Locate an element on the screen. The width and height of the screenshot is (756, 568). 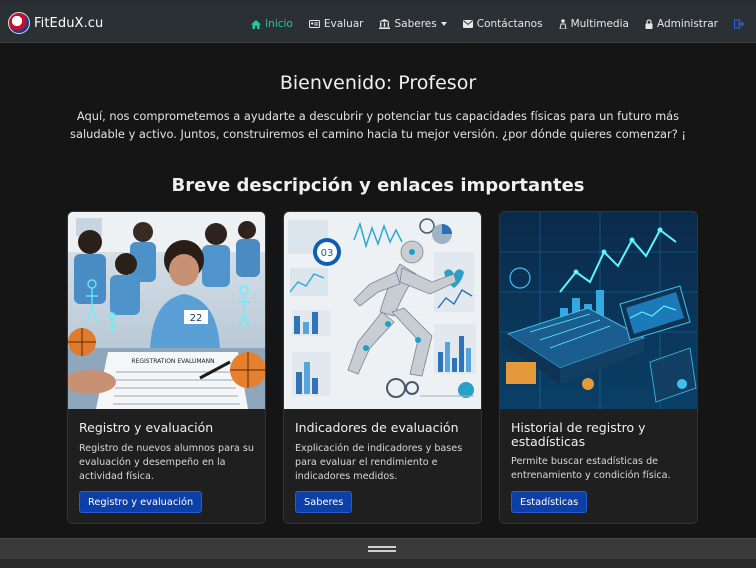
nav-item-label: Contáctanos is located at coordinates (509, 24).